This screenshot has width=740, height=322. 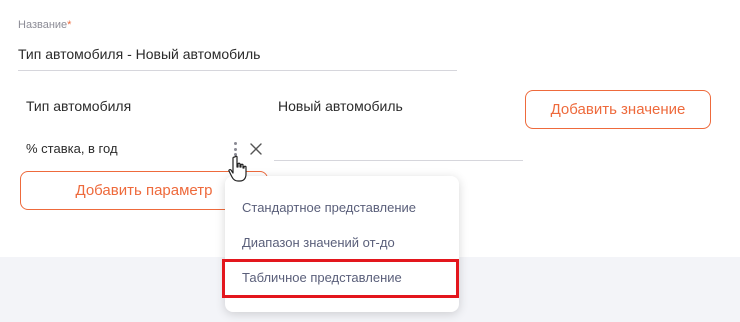 I want to click on menu-item-range-view: Диапазон значений от-до, so click(x=318, y=242).